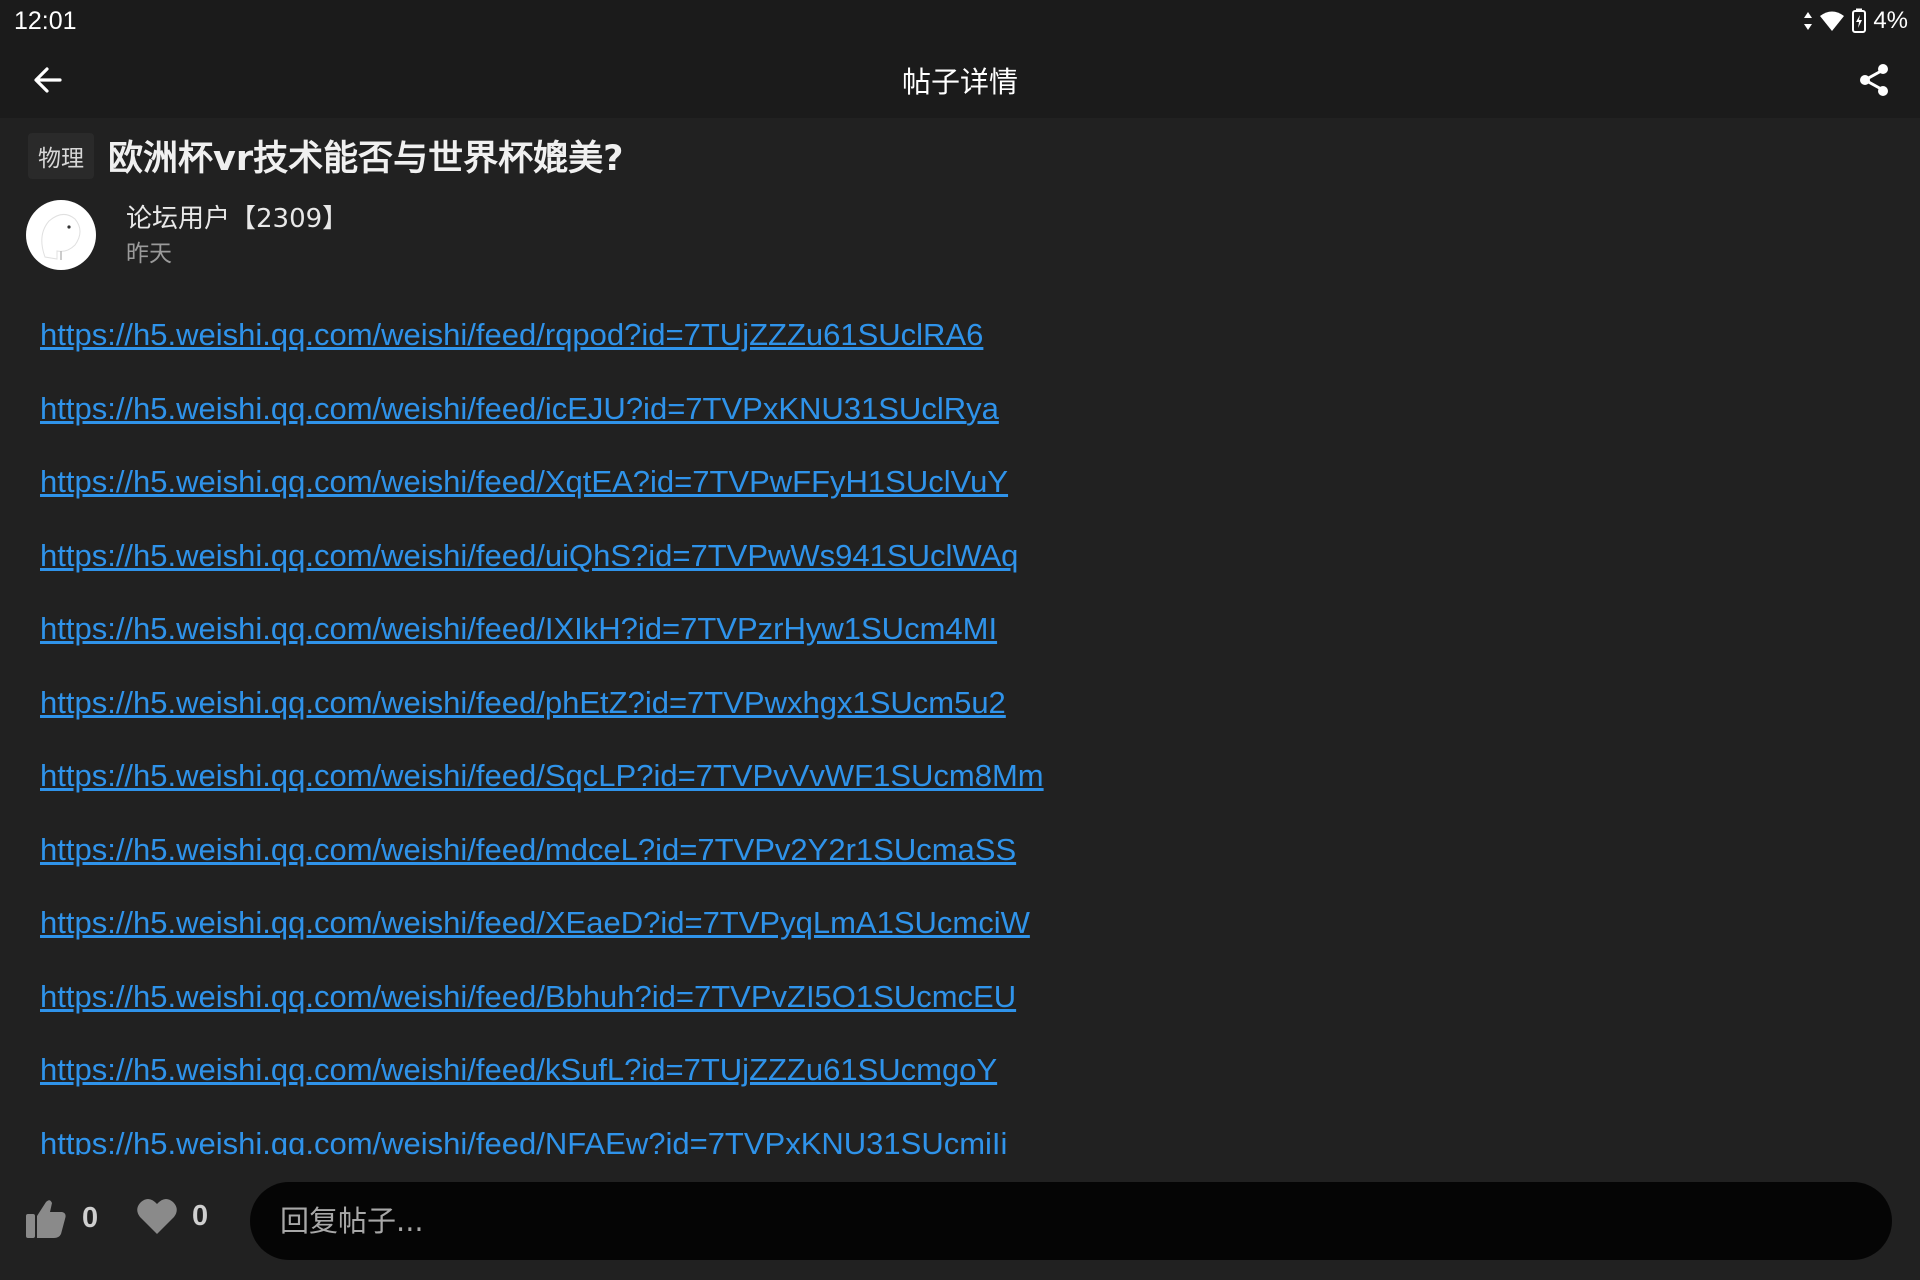  I want to click on favorite-button: 0, so click(172, 1216).